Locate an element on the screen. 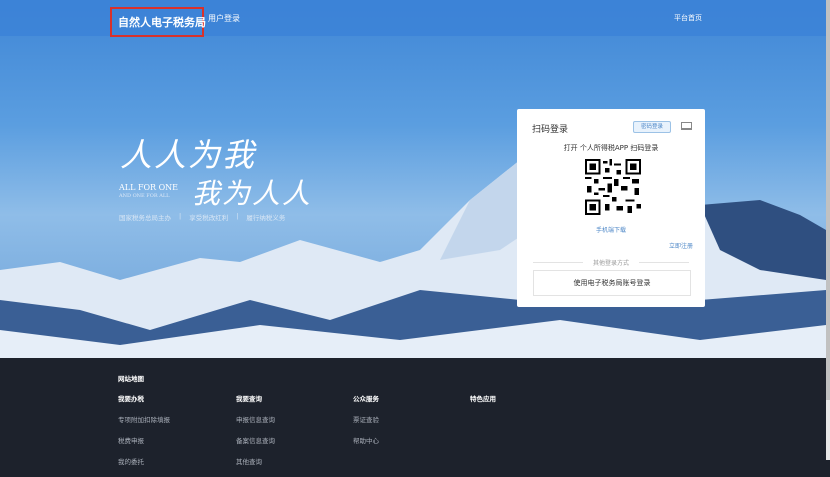 Image resolution: width=830 pixels, height=477 pixels. footer-link: 票证查验 is located at coordinates (366, 419).